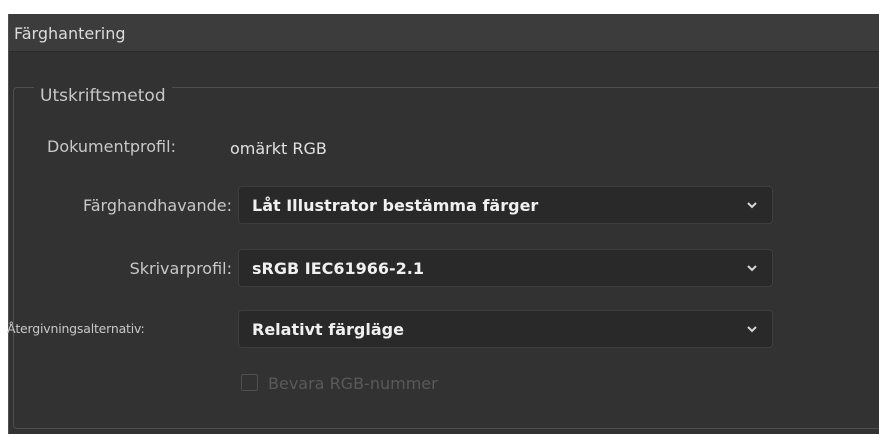 This screenshot has height=438, width=879. Describe the element at coordinates (76, 328) in the screenshot. I see `rendering-intent-label: Återgivningsalternativ:` at that location.